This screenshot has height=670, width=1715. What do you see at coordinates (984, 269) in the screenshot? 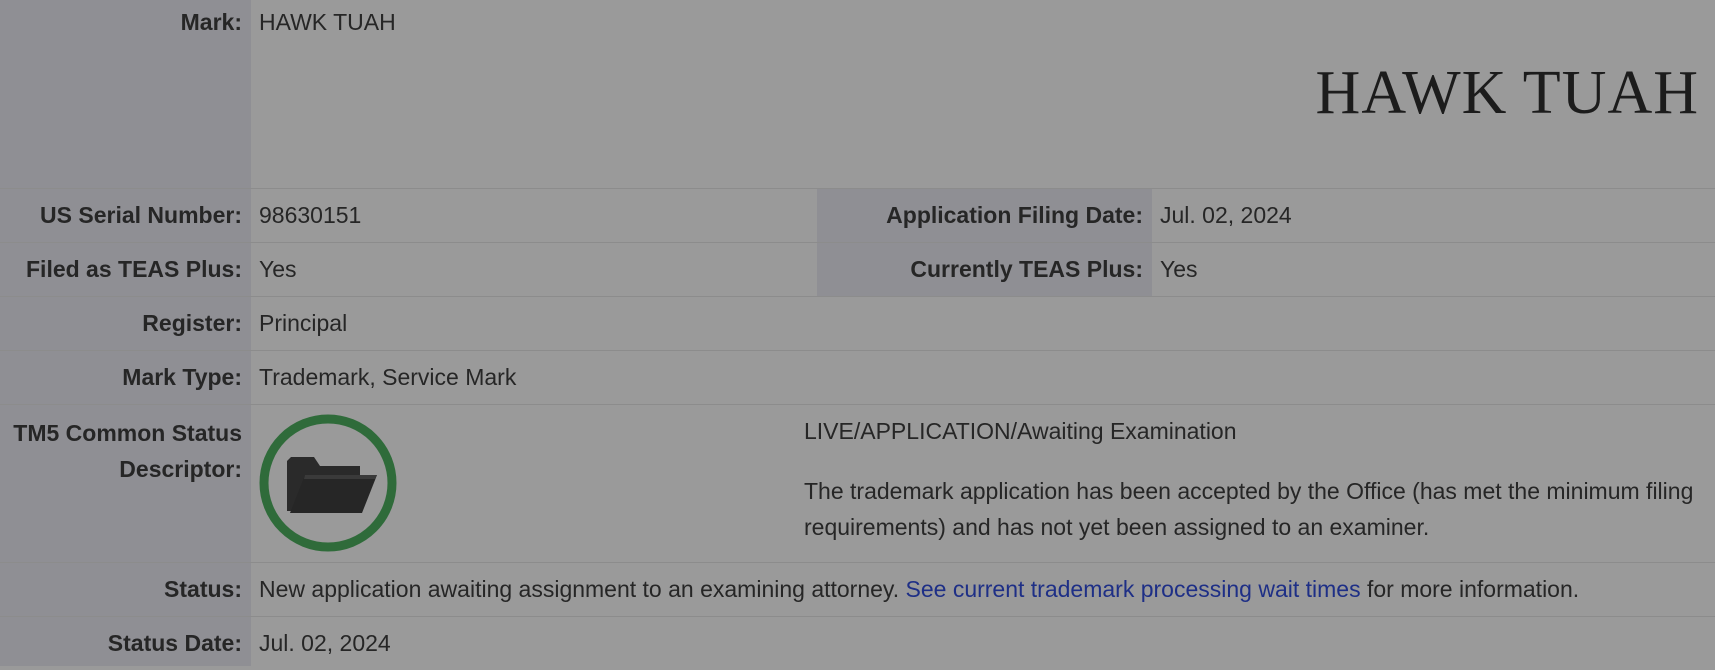
I see `teas-current-label: Currently TEAS Plus:` at bounding box center [984, 269].